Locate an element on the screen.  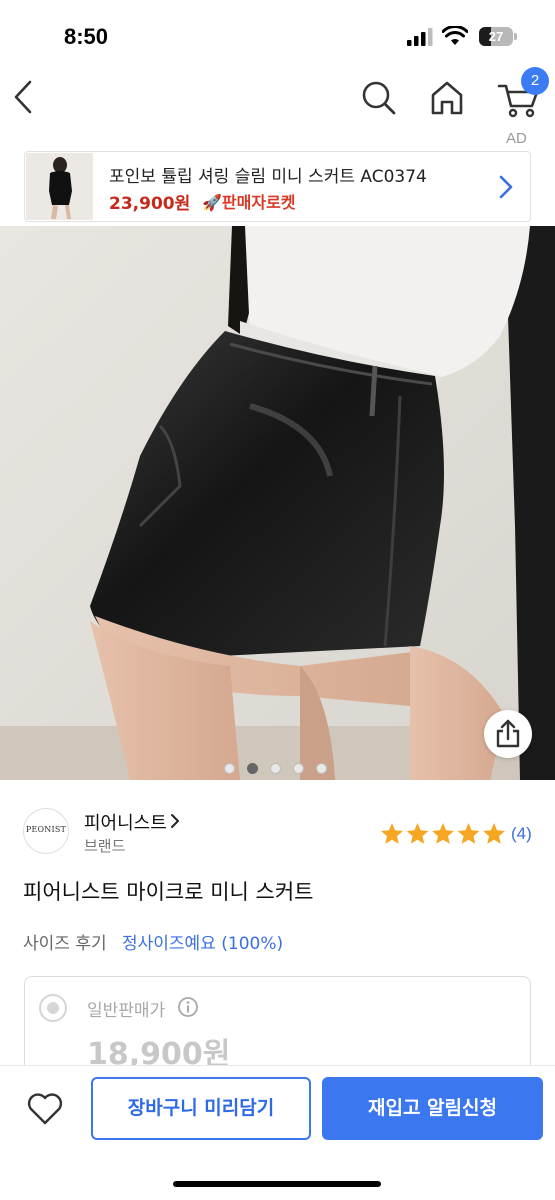
brand-logo-text: PEONIST is located at coordinates (46, 829).